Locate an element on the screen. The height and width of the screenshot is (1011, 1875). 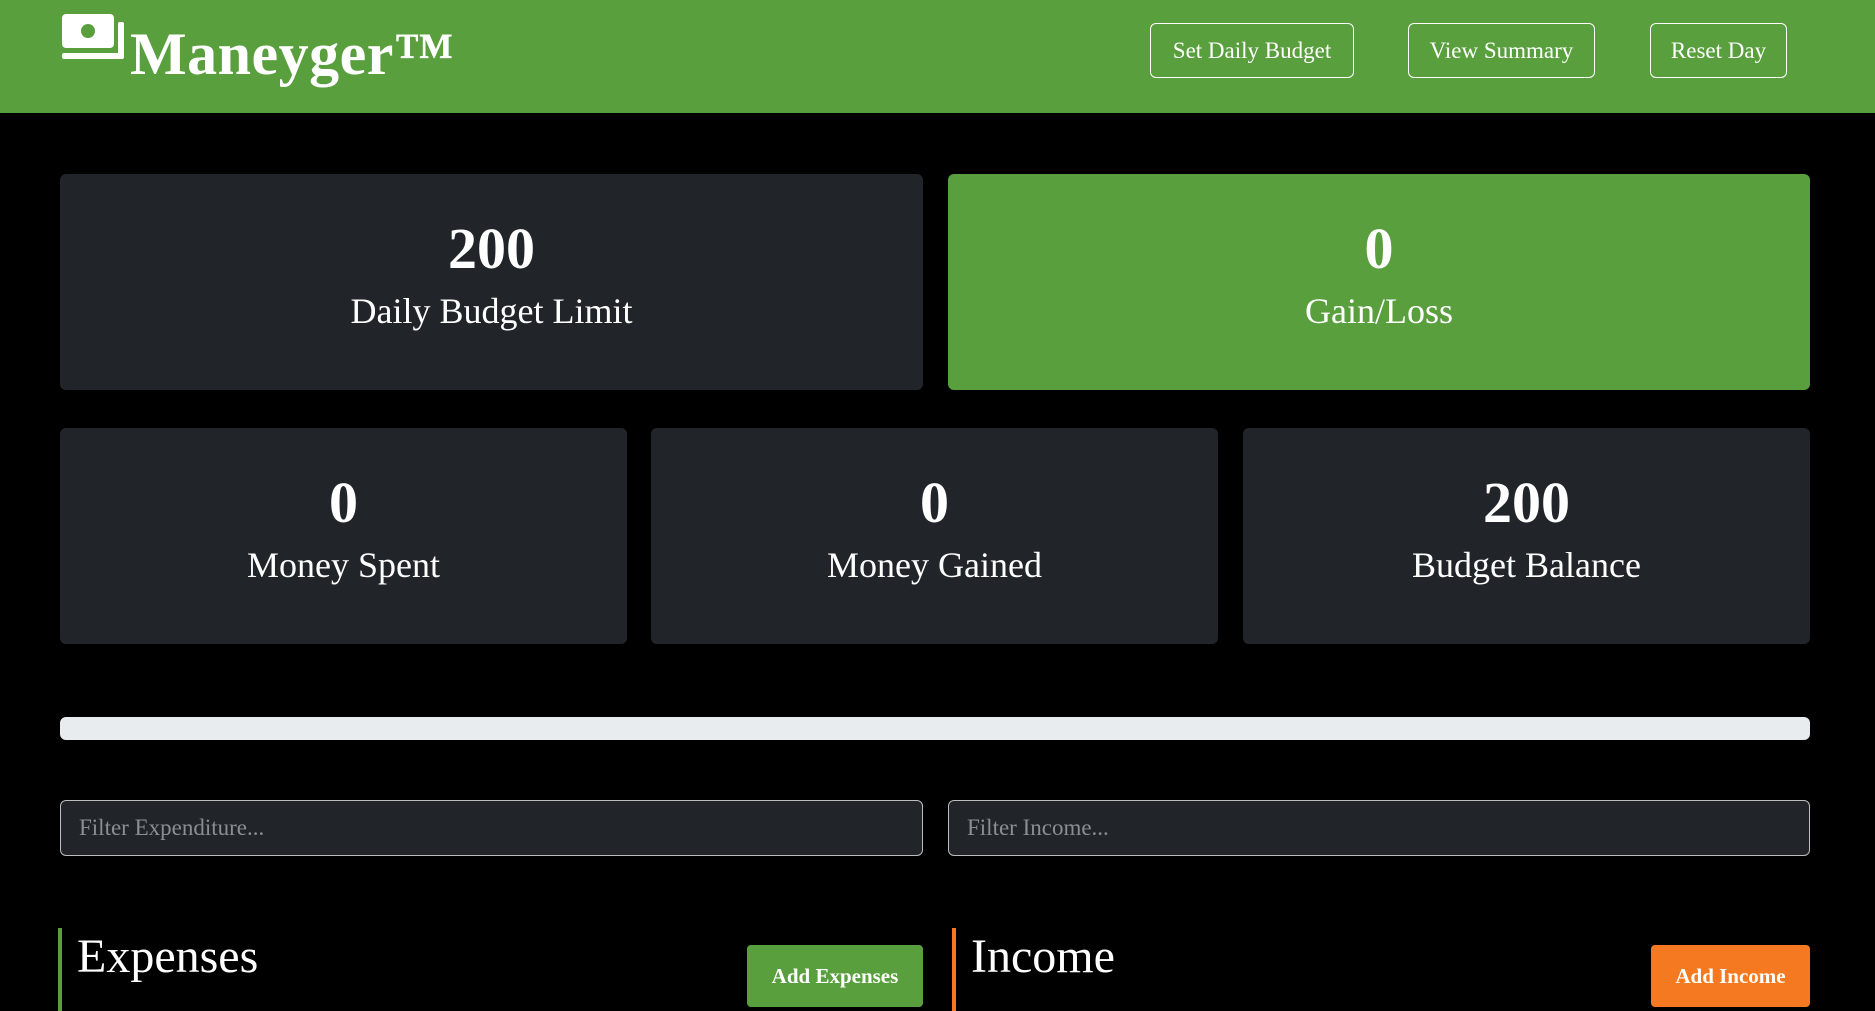
gain-loss-label: Gain/Loss is located at coordinates (1379, 311).